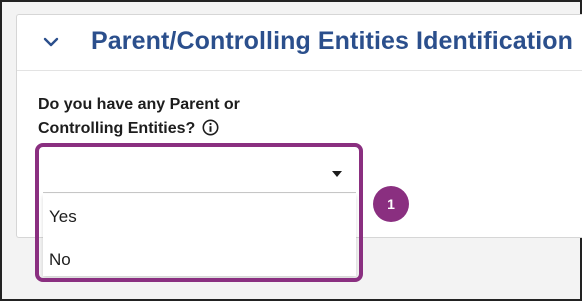 Image resolution: width=582 pixels, height=301 pixels. I want to click on question-line-2: Controlling Entities?, so click(188, 129).